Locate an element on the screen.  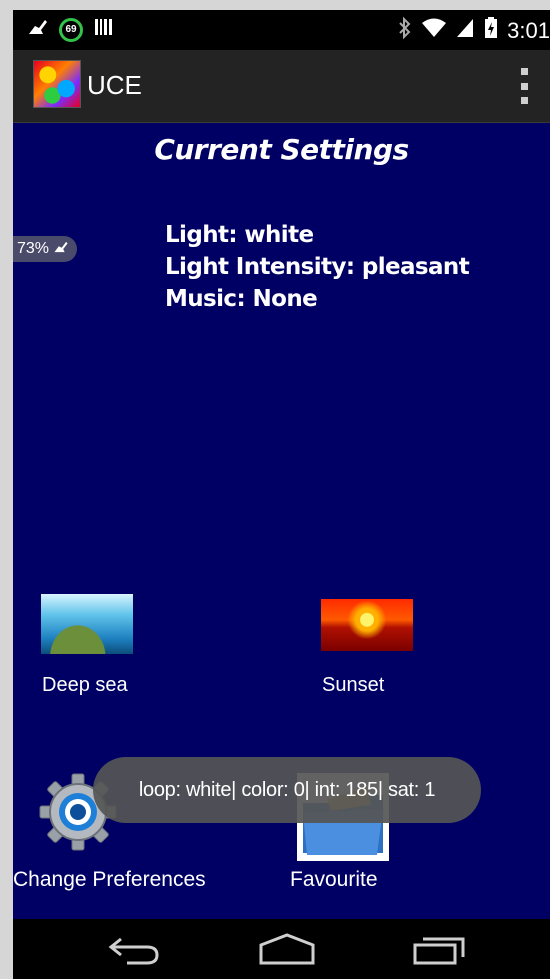
action-bar: UCE is located at coordinates (281, 86).